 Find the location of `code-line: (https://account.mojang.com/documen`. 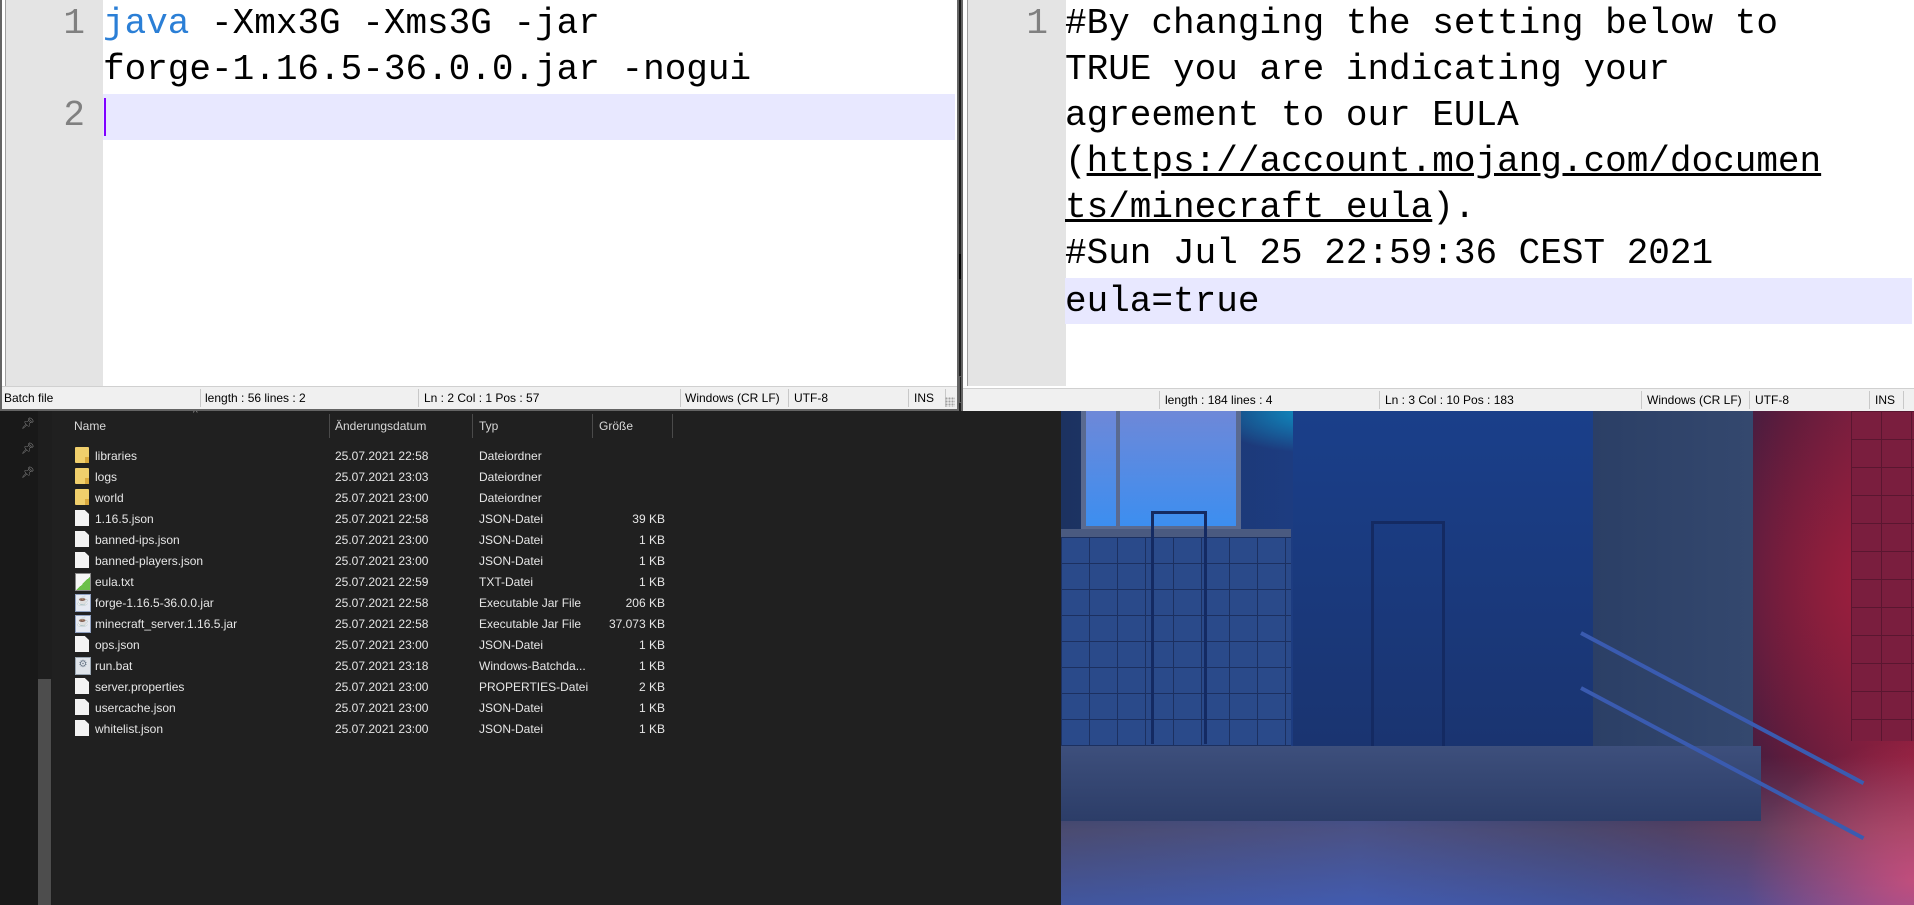

code-line: (https://account.mojang.com/documen is located at coordinates (1443, 161).